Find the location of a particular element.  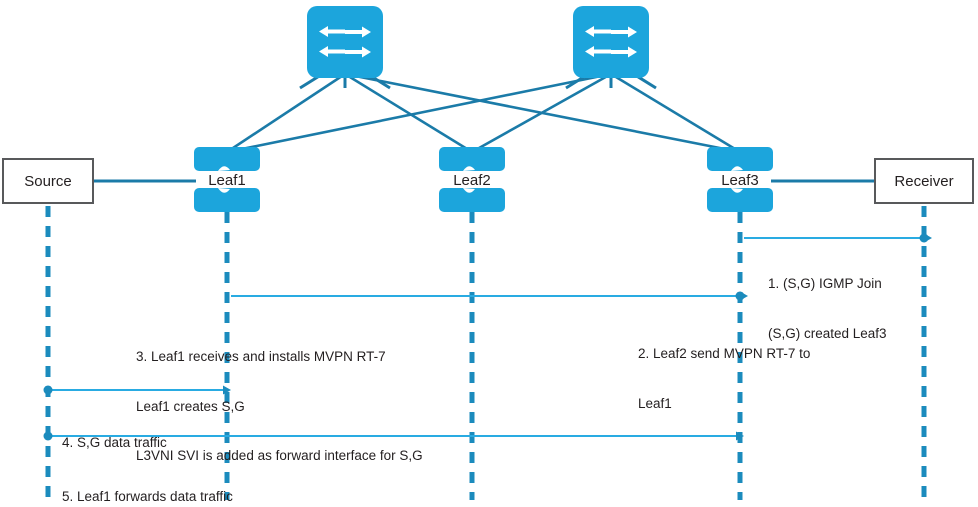

step-3-line-2: Leaf1 creates S,G is located at coordinates (190, 406).